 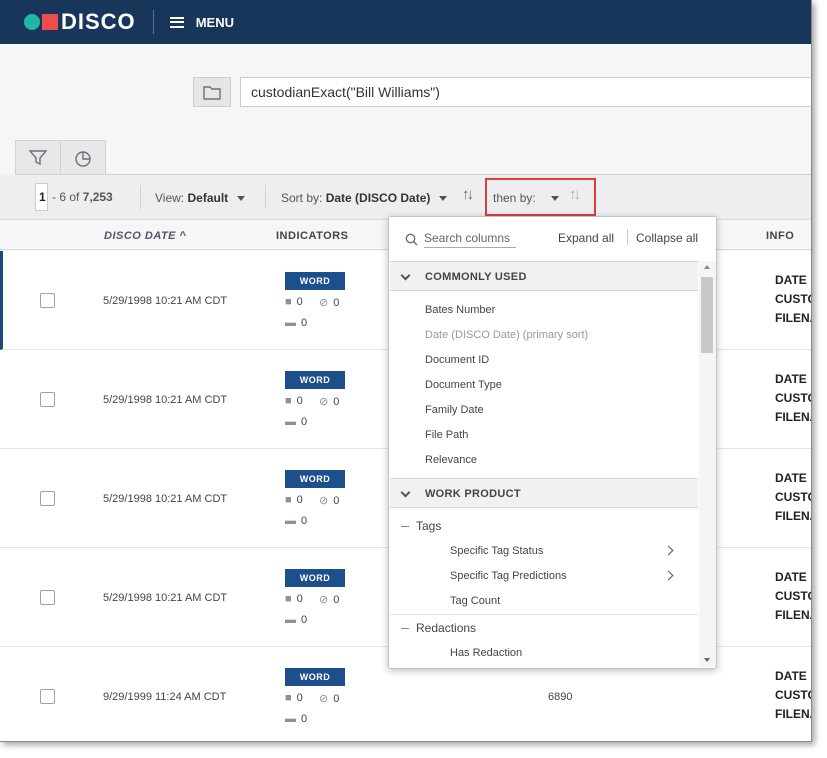 I want to click on option-disco-date-primary: Date (DISCO Date) (primary sort), so click(x=507, y=335).